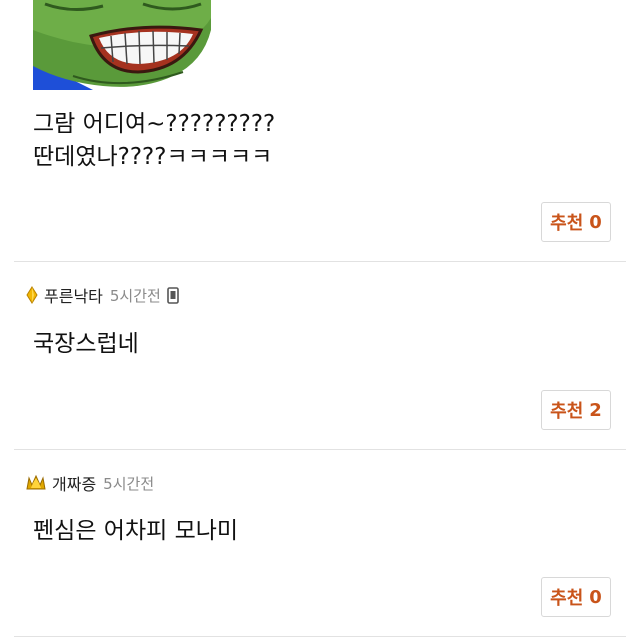 This screenshot has width=640, height=644. Describe the element at coordinates (73, 295) in the screenshot. I see `username: 푸른낙타` at that location.